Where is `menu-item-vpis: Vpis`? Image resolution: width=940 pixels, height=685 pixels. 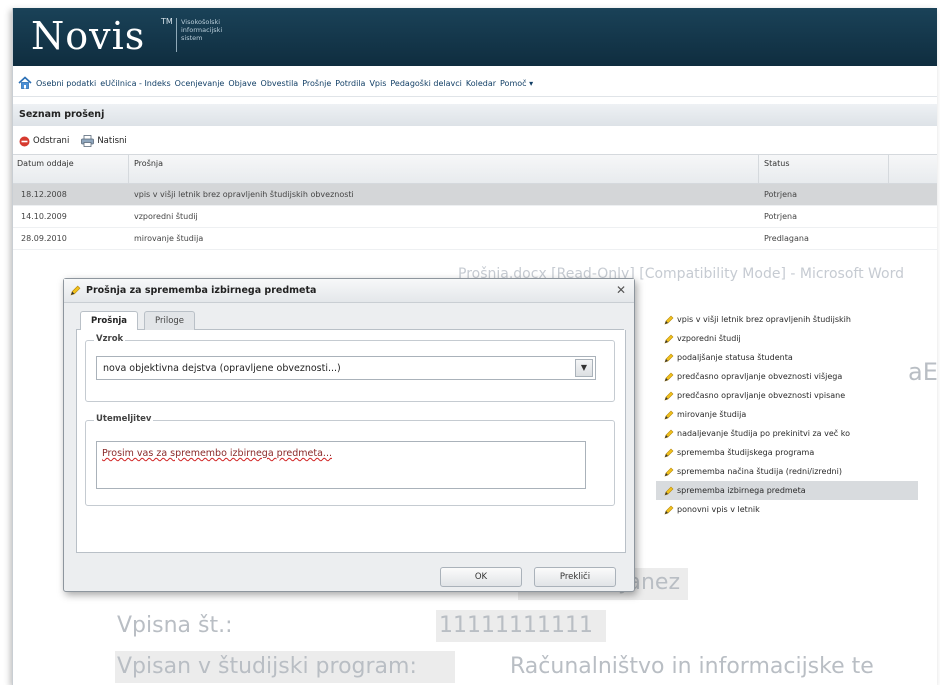 menu-item-vpis: Vpis is located at coordinates (377, 83).